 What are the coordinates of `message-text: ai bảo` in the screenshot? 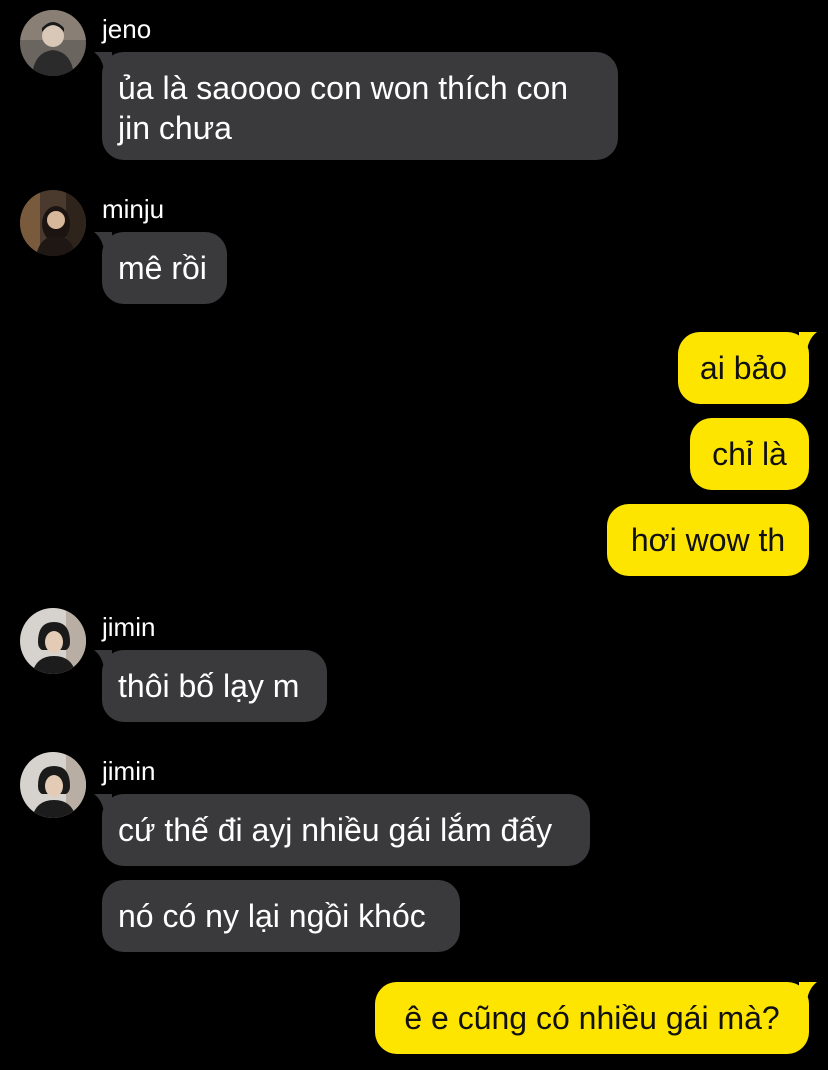 It's located at (743, 368).